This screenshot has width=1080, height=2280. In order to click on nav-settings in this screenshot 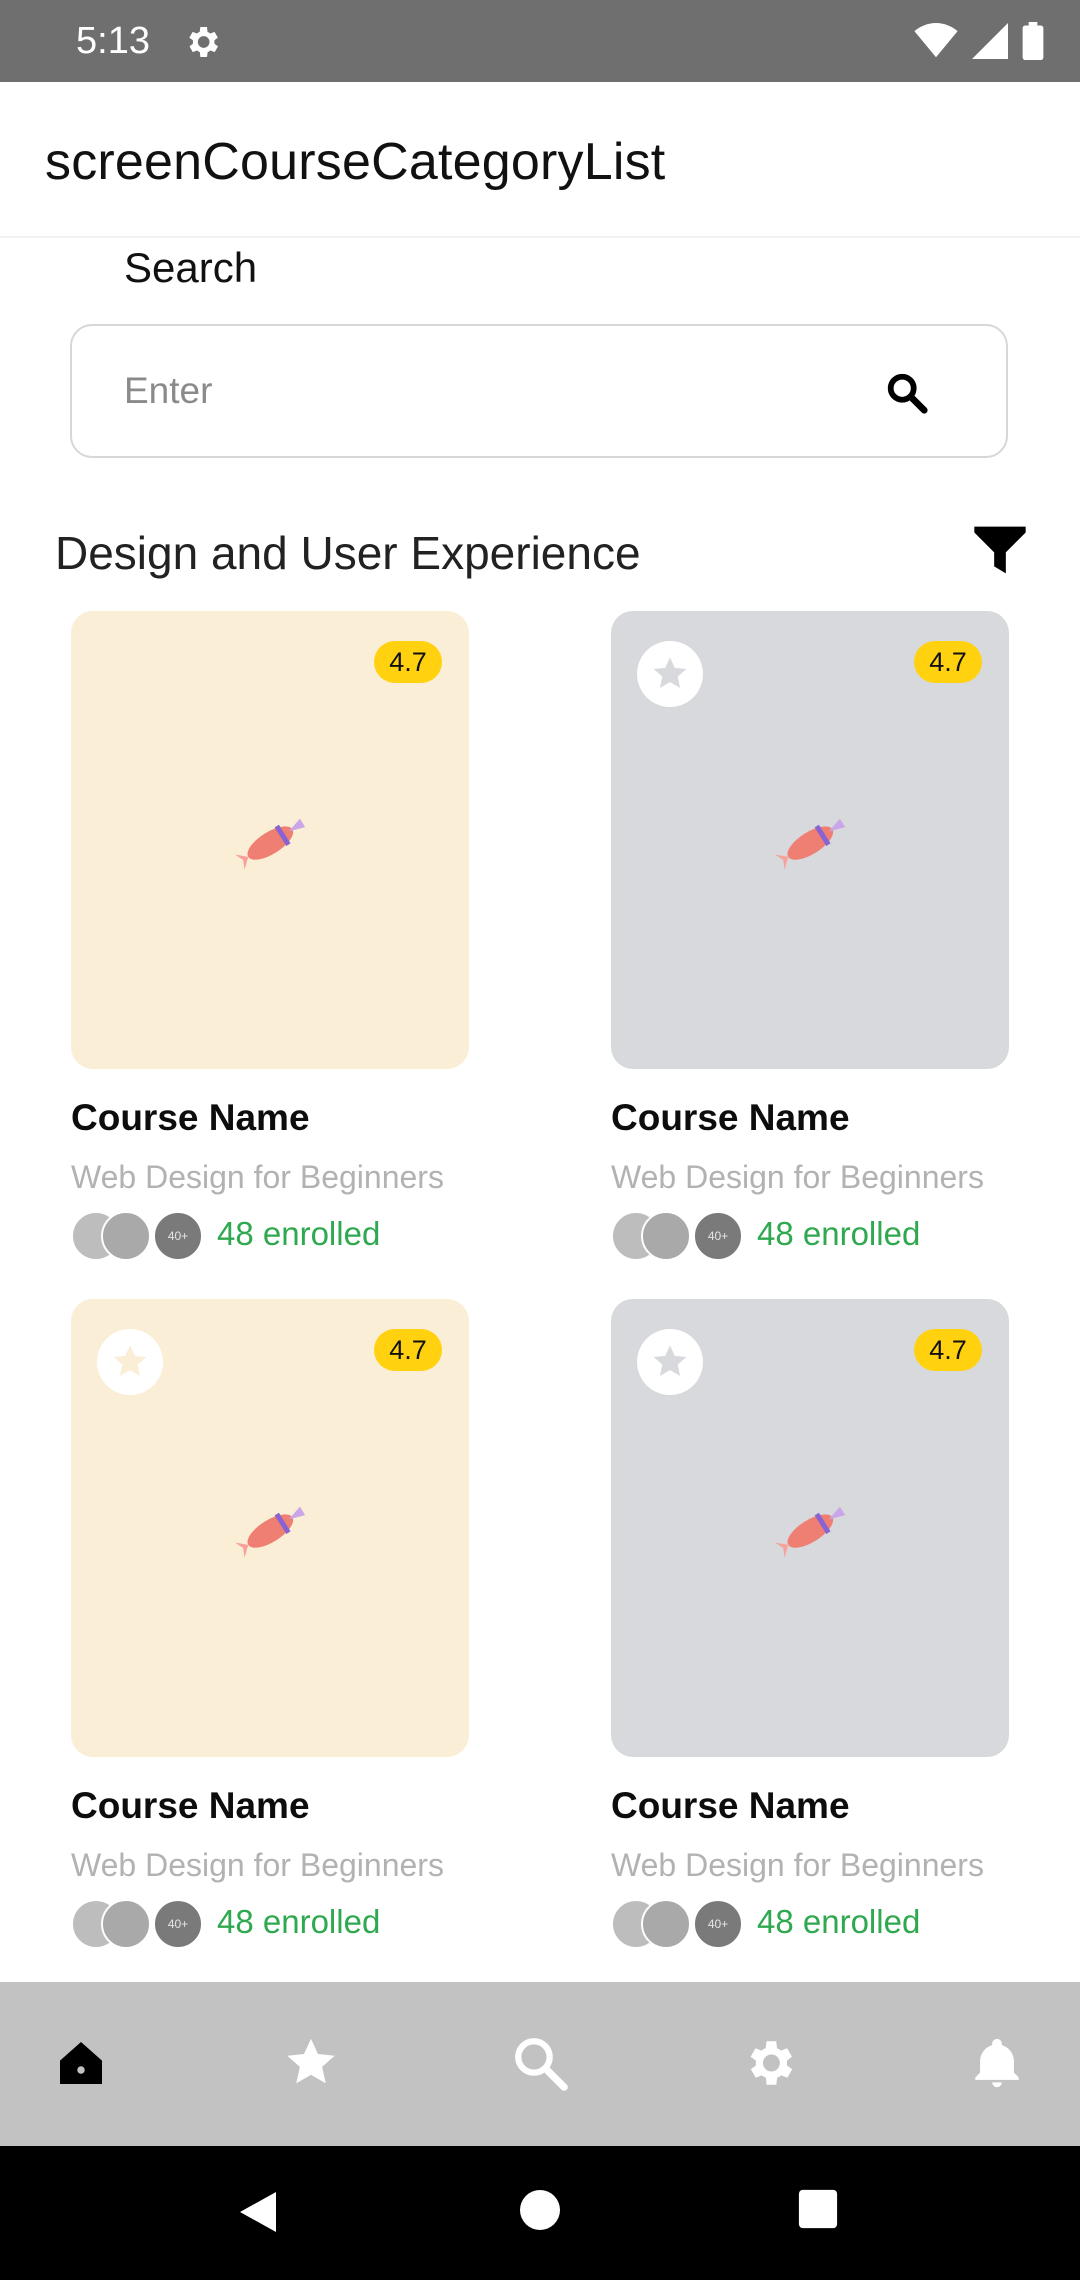, I will do `click(769, 2063)`.